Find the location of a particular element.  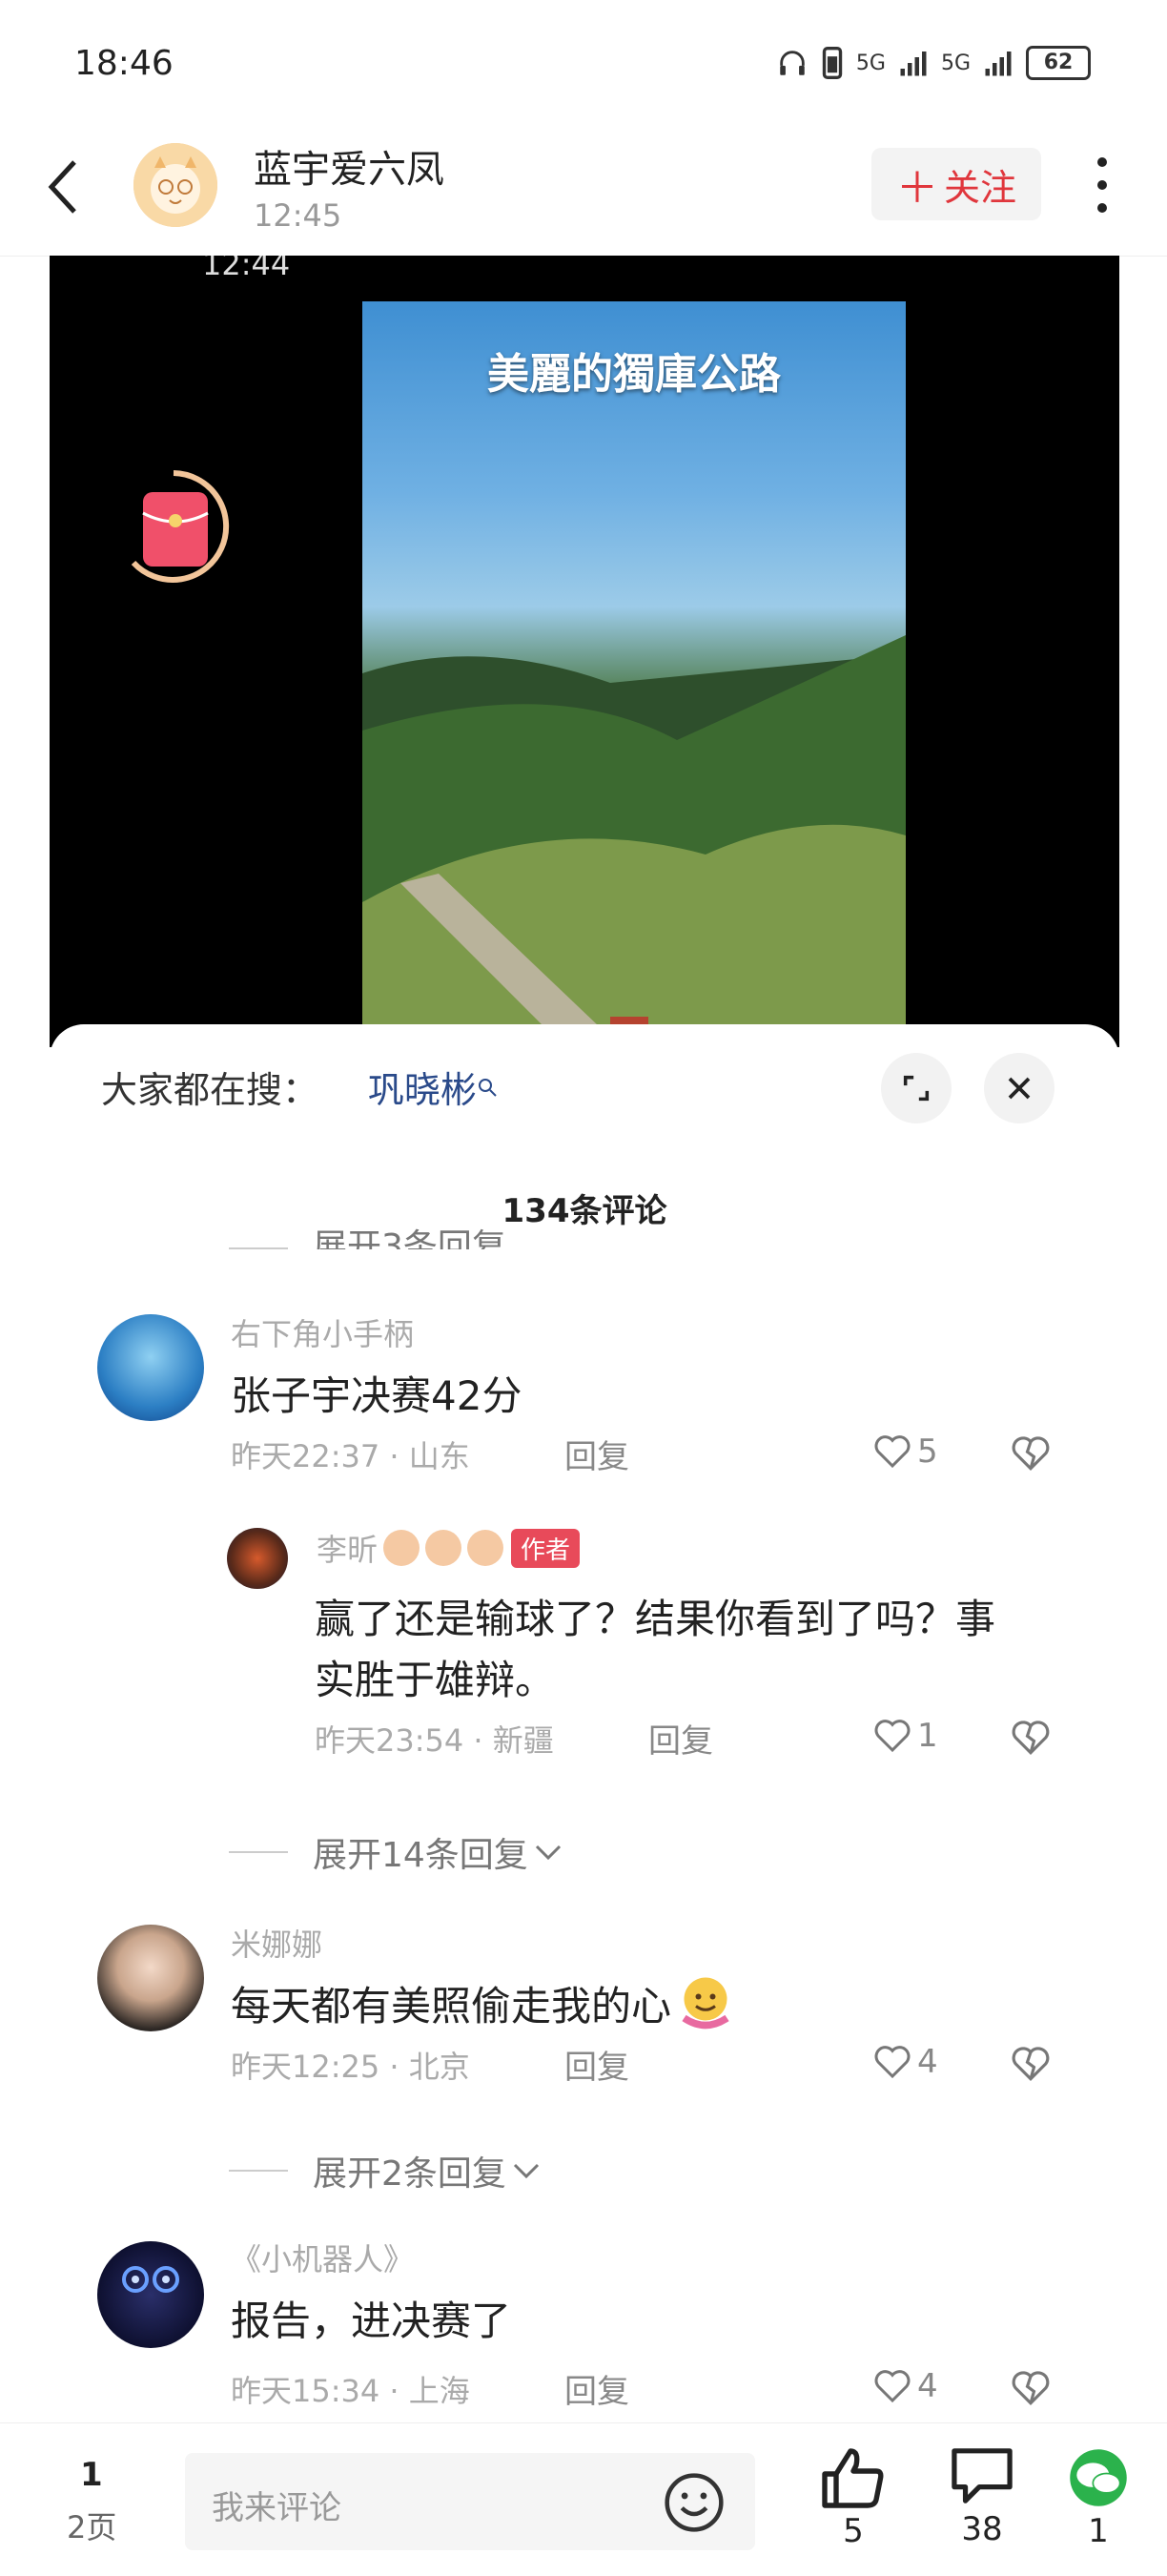

comment-text: 每天都有美照偷走我的心 is located at coordinates (451, 2006).